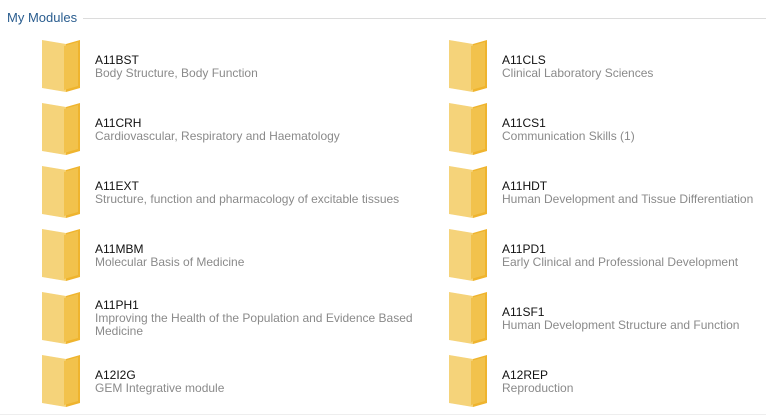 This screenshot has width=766, height=419. What do you see at coordinates (250, 249) in the screenshot?
I see `module-code: A11MBM` at bounding box center [250, 249].